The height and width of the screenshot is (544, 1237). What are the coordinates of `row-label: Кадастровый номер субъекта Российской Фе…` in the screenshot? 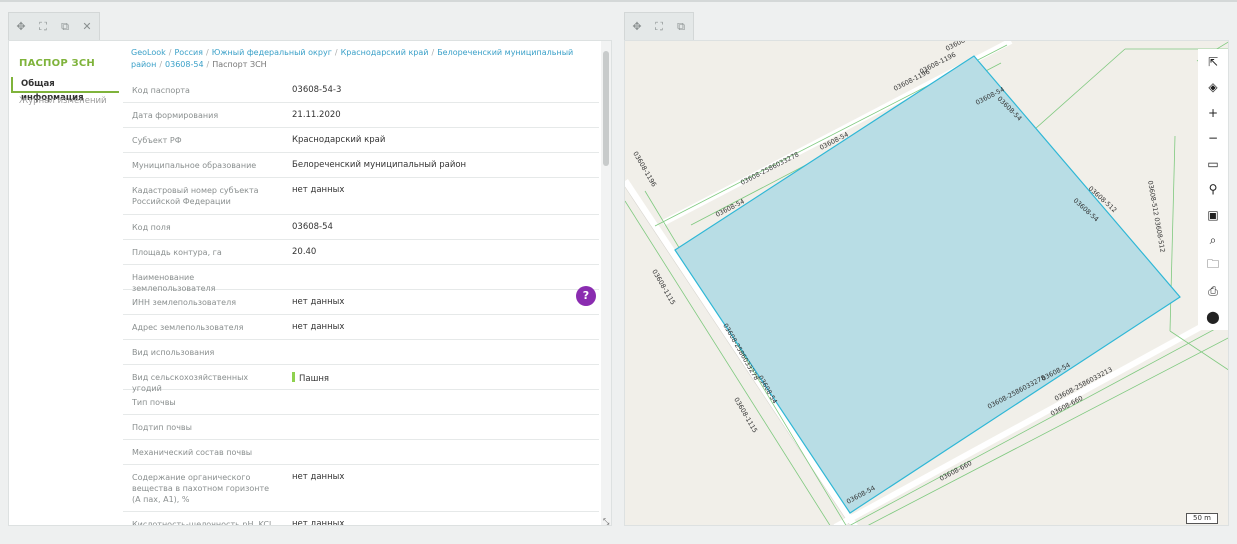 It's located at (195, 196).